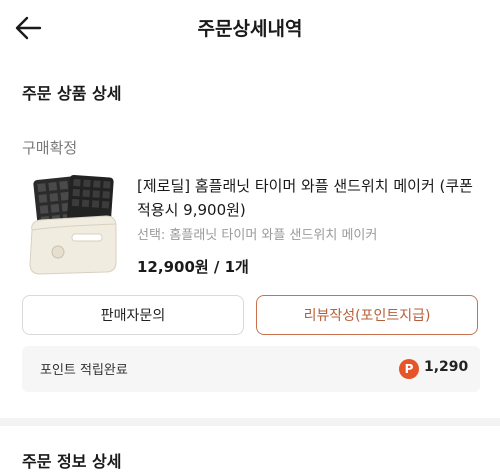 This screenshot has width=500, height=472. I want to click on points-earned-label: 포인트 적립완료, so click(84, 370).